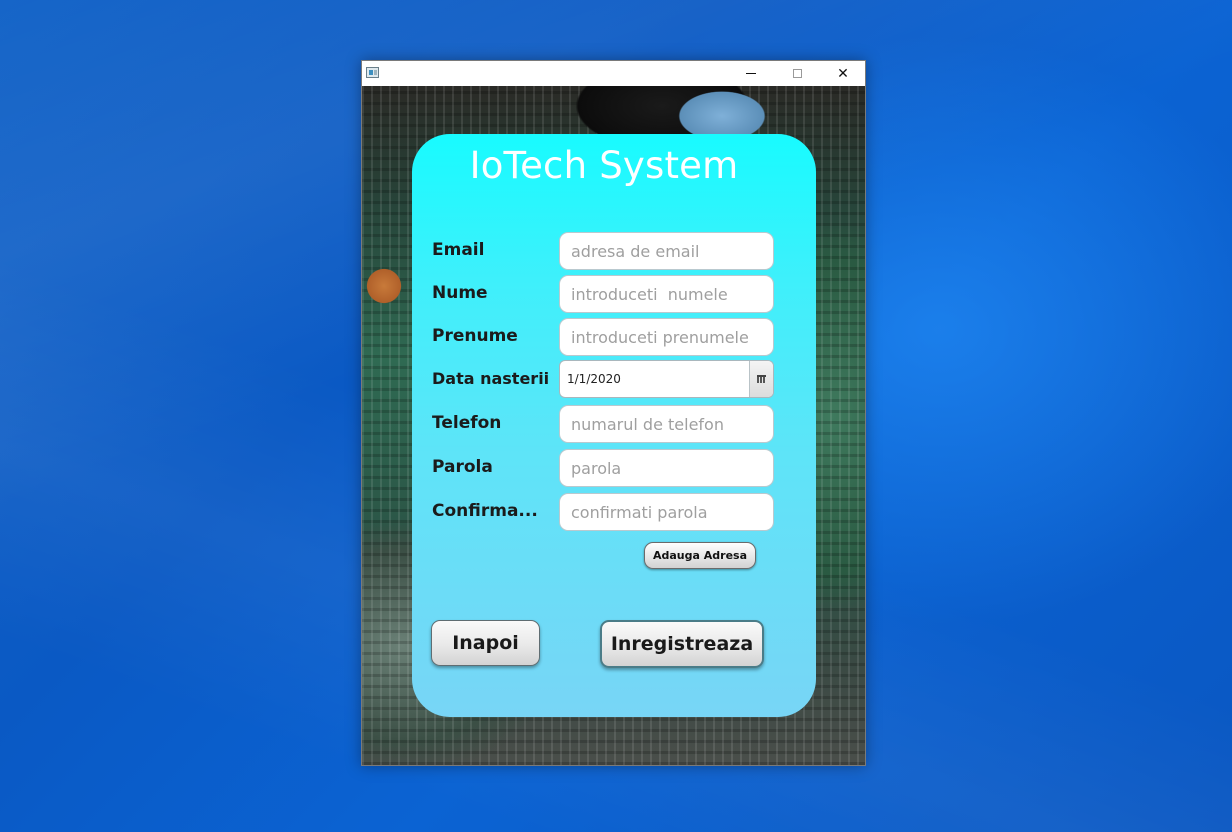 This screenshot has width=1232, height=832. I want to click on calendar-button, so click(761, 379).